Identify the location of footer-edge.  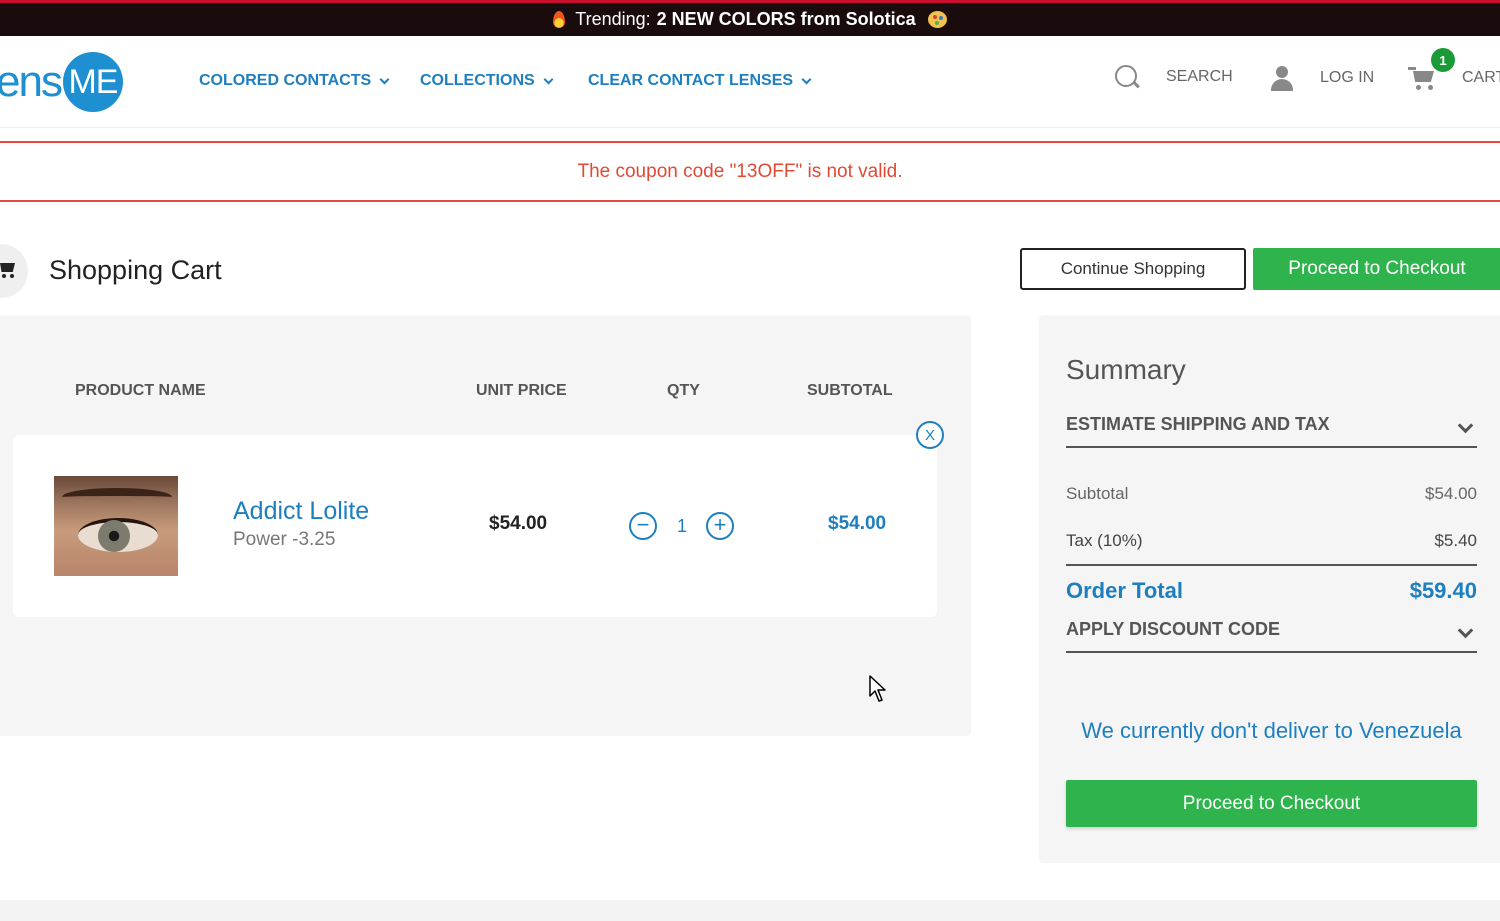
(750, 910).